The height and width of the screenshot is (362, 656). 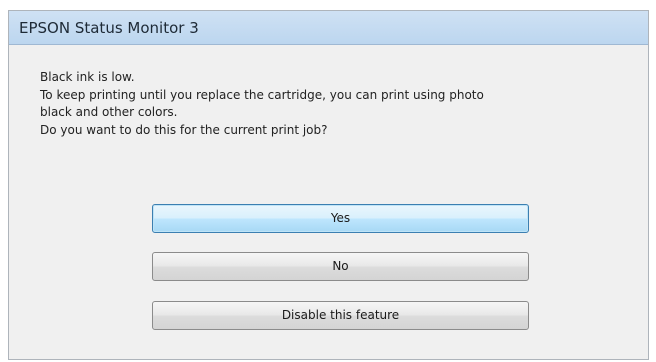 What do you see at coordinates (340, 218) in the screenshot?
I see `yes-button: Yes` at bounding box center [340, 218].